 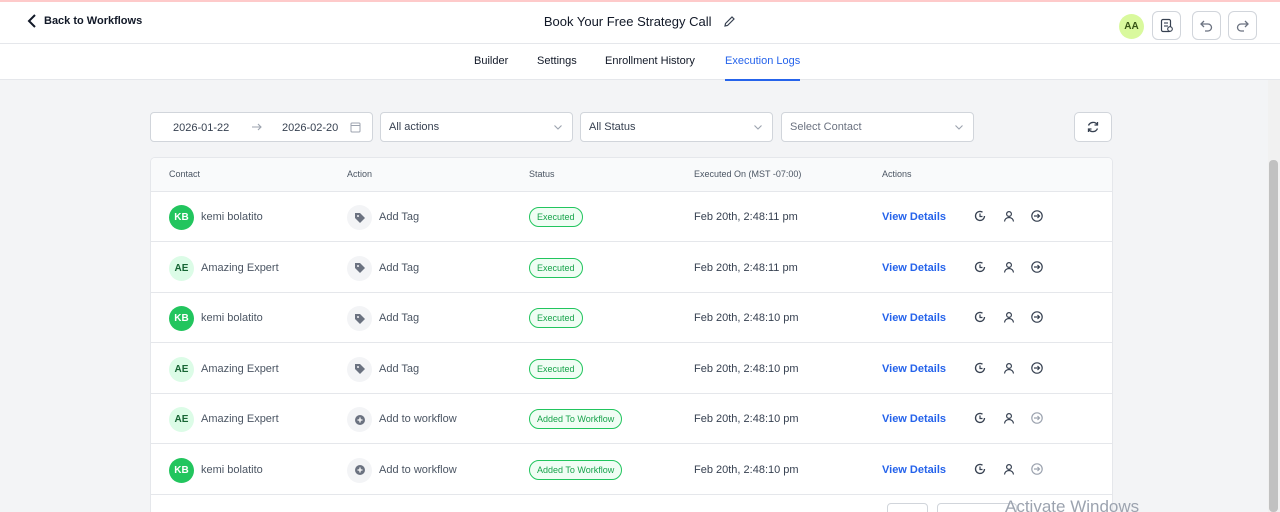 I want to click on contact-select: Select Contact, so click(x=877, y=127).